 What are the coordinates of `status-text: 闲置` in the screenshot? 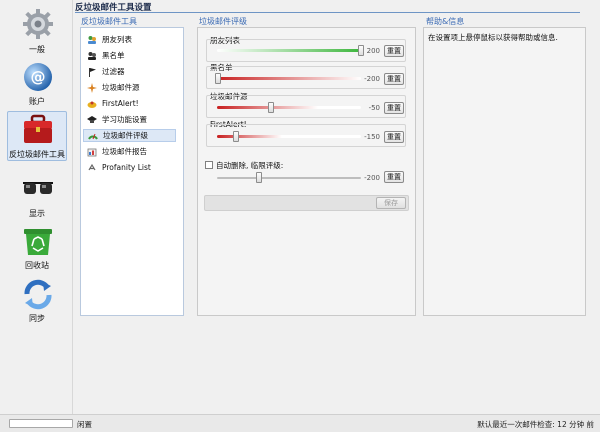 It's located at (84, 424).